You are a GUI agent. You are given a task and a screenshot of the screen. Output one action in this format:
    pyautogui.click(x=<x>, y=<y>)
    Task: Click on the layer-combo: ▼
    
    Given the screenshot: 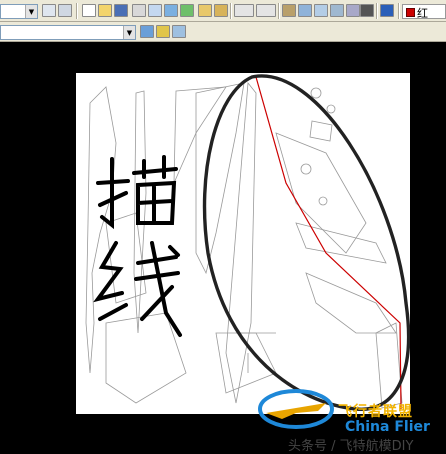 What is the action you would take?
    pyautogui.click(x=68, y=32)
    